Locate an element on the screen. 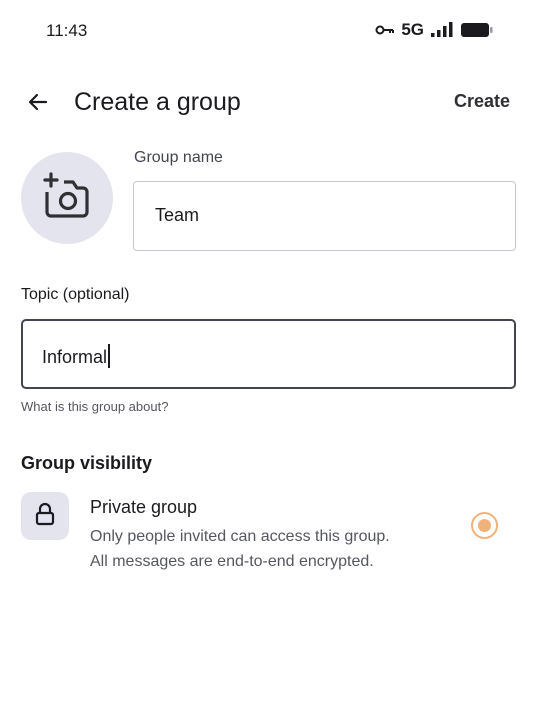 This screenshot has height=702, width=540. lock-icon is located at coordinates (45, 516).